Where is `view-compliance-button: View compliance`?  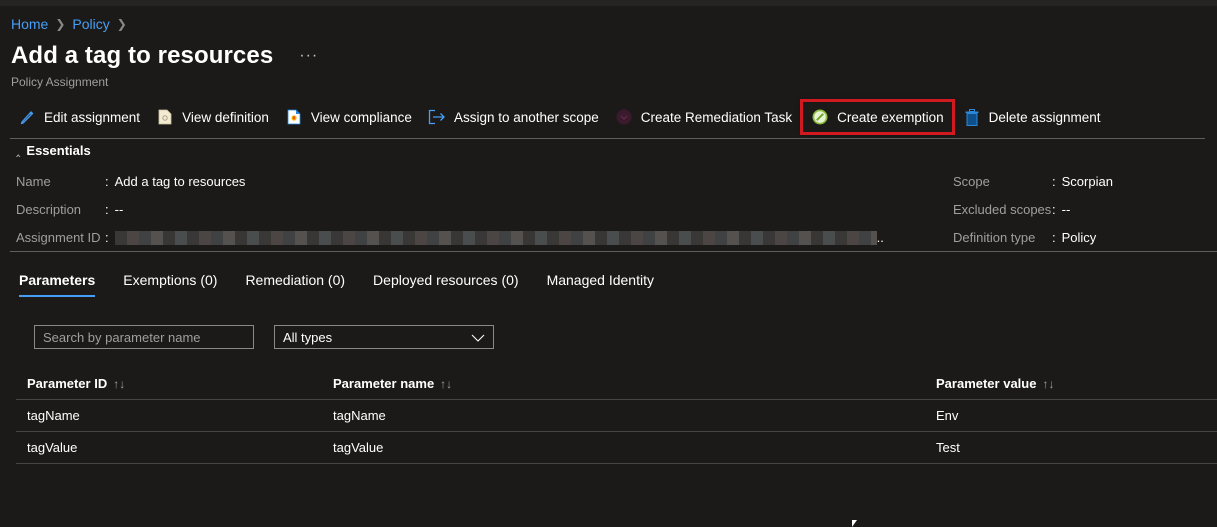 view-compliance-button: View compliance is located at coordinates (348, 117).